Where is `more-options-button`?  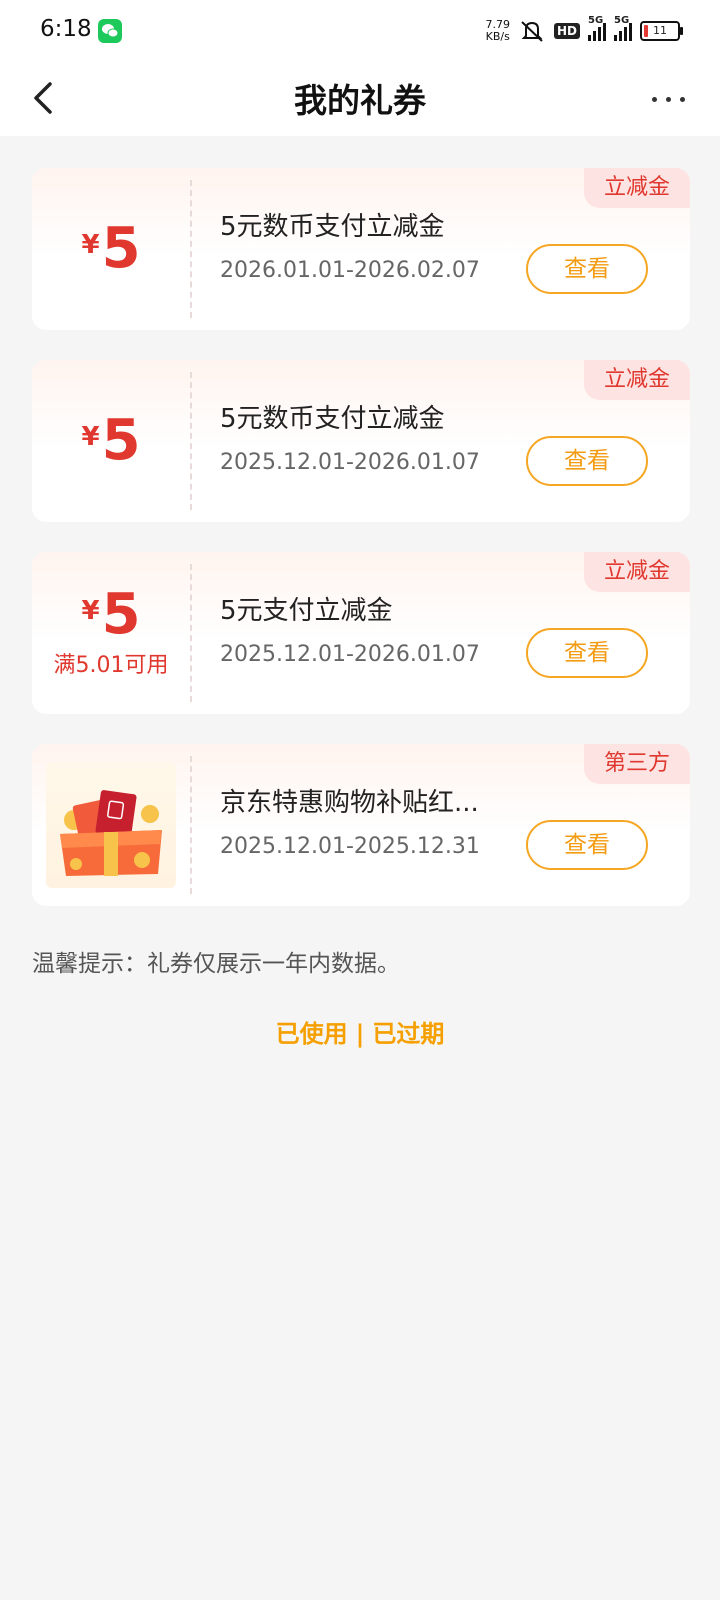 more-options-button is located at coordinates (668, 99).